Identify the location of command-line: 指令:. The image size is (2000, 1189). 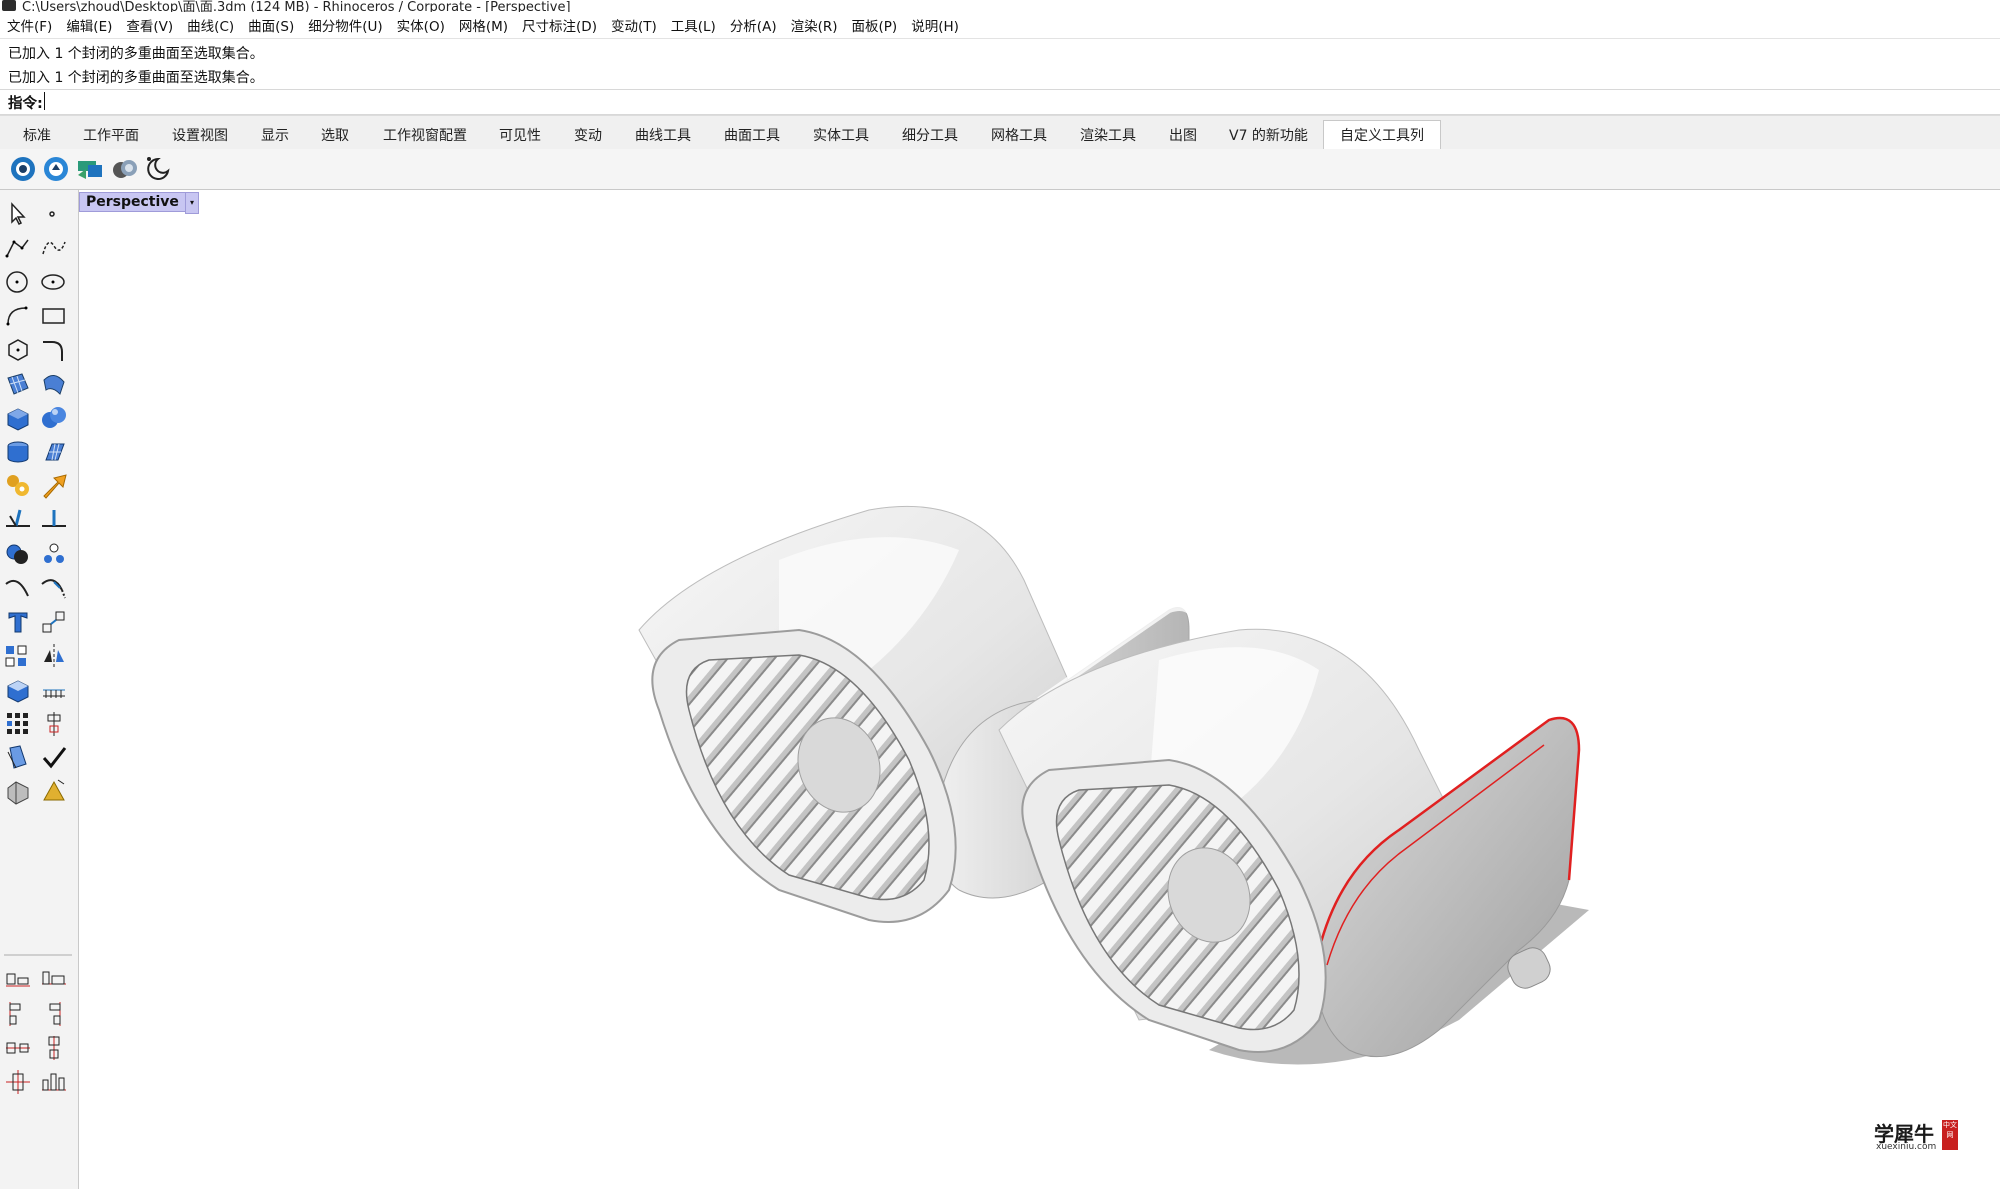
(1000, 102).